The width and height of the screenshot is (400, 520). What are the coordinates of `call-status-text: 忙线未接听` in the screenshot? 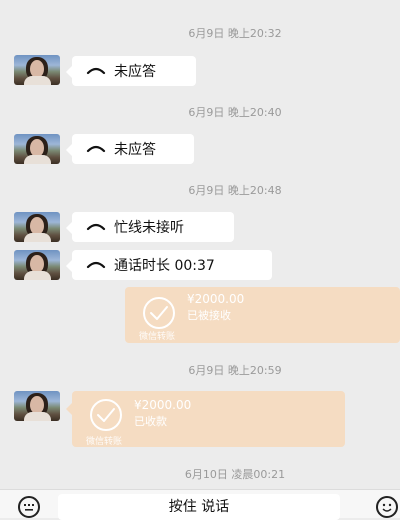 It's located at (149, 228).